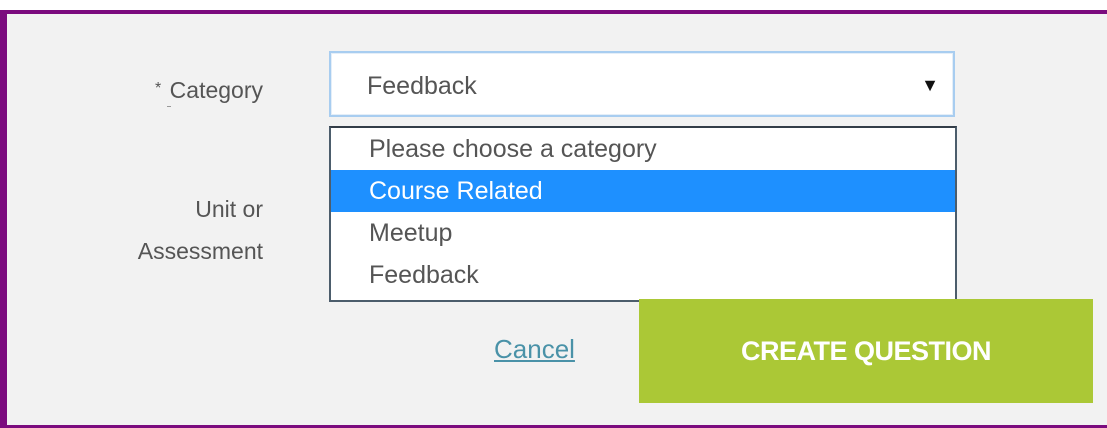 This screenshot has height=428, width=1107. I want to click on category-label: * Category, so click(209, 90).